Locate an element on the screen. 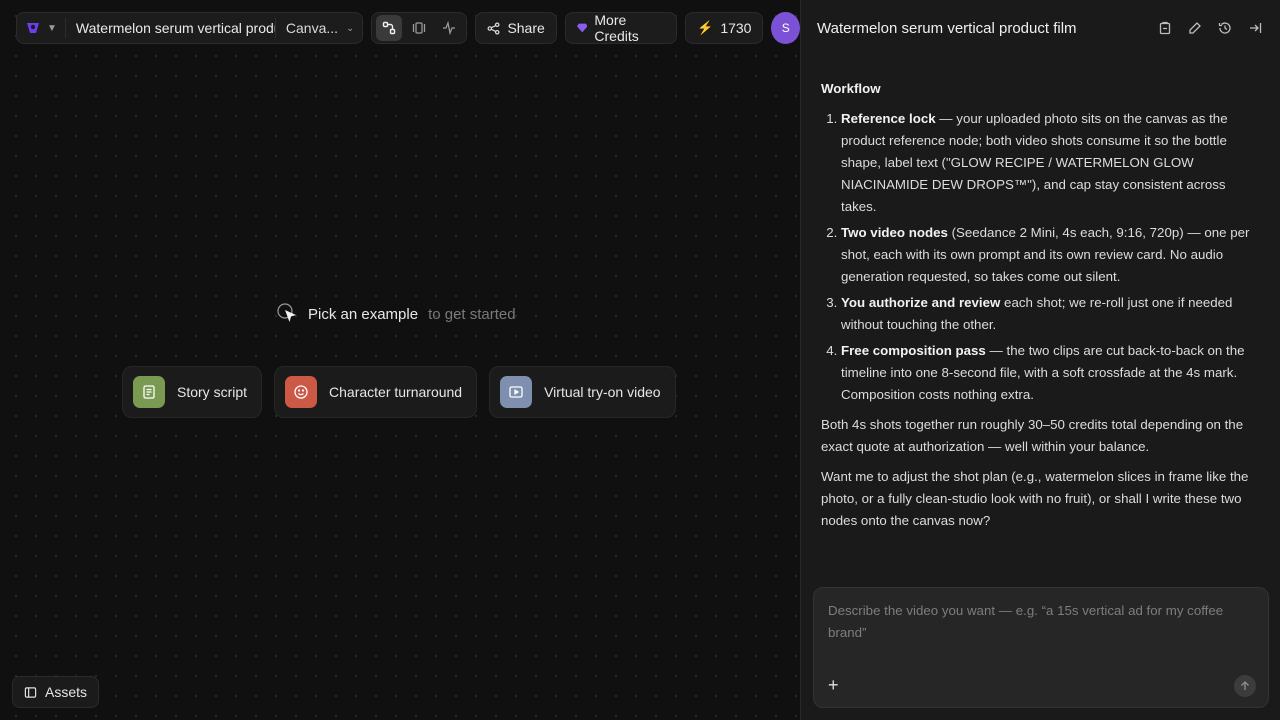  sidebar-icon is located at coordinates (30, 692).